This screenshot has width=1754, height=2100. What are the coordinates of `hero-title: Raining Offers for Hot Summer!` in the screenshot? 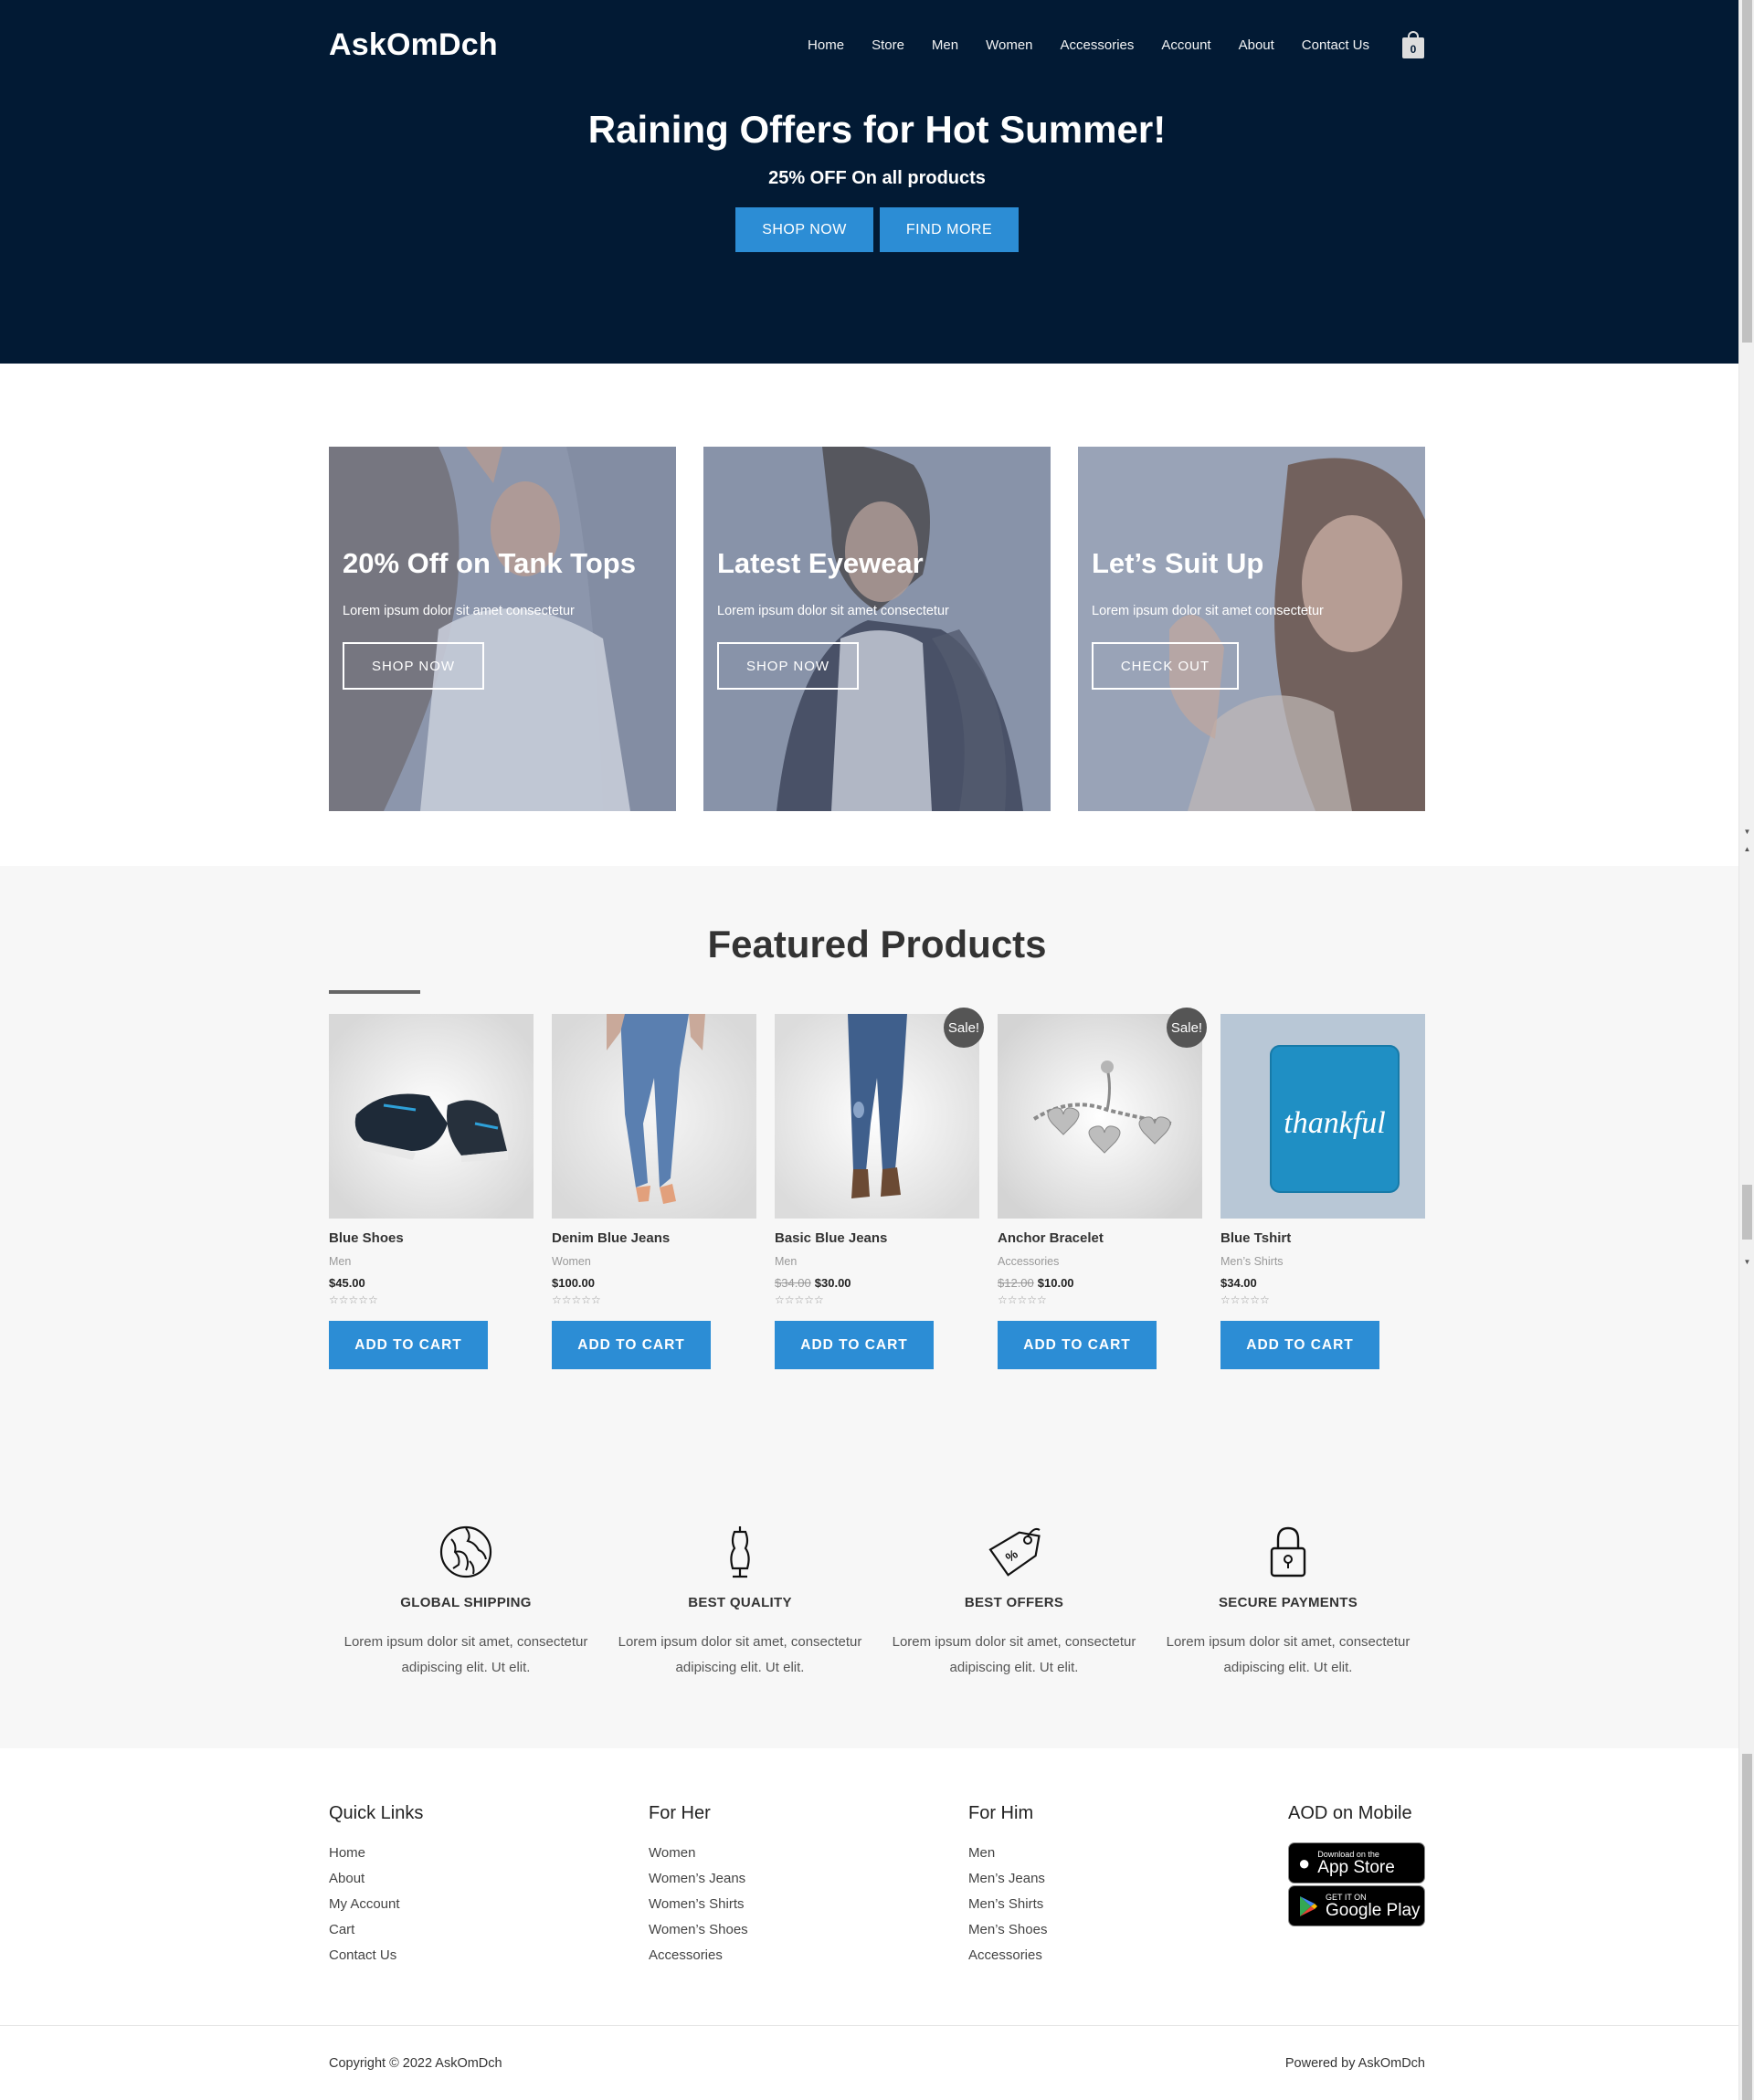 It's located at (877, 129).